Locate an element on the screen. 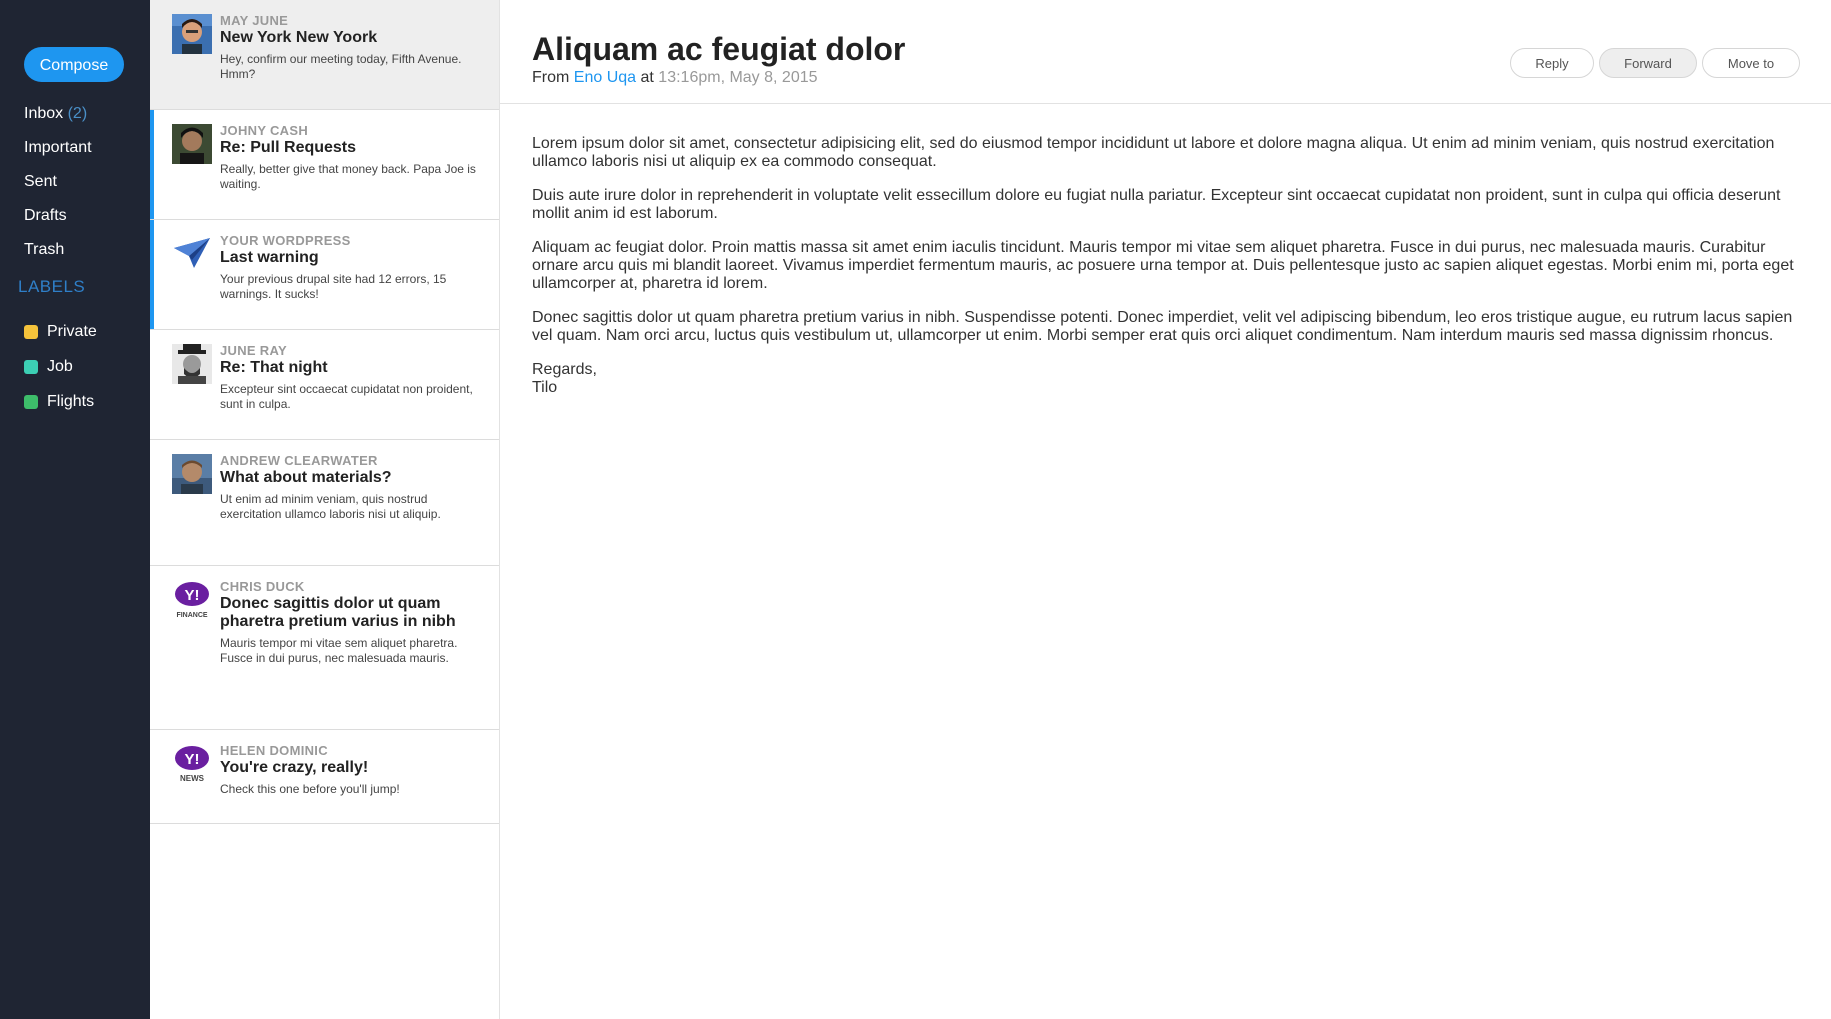  forward-button: Forward is located at coordinates (1648, 63).